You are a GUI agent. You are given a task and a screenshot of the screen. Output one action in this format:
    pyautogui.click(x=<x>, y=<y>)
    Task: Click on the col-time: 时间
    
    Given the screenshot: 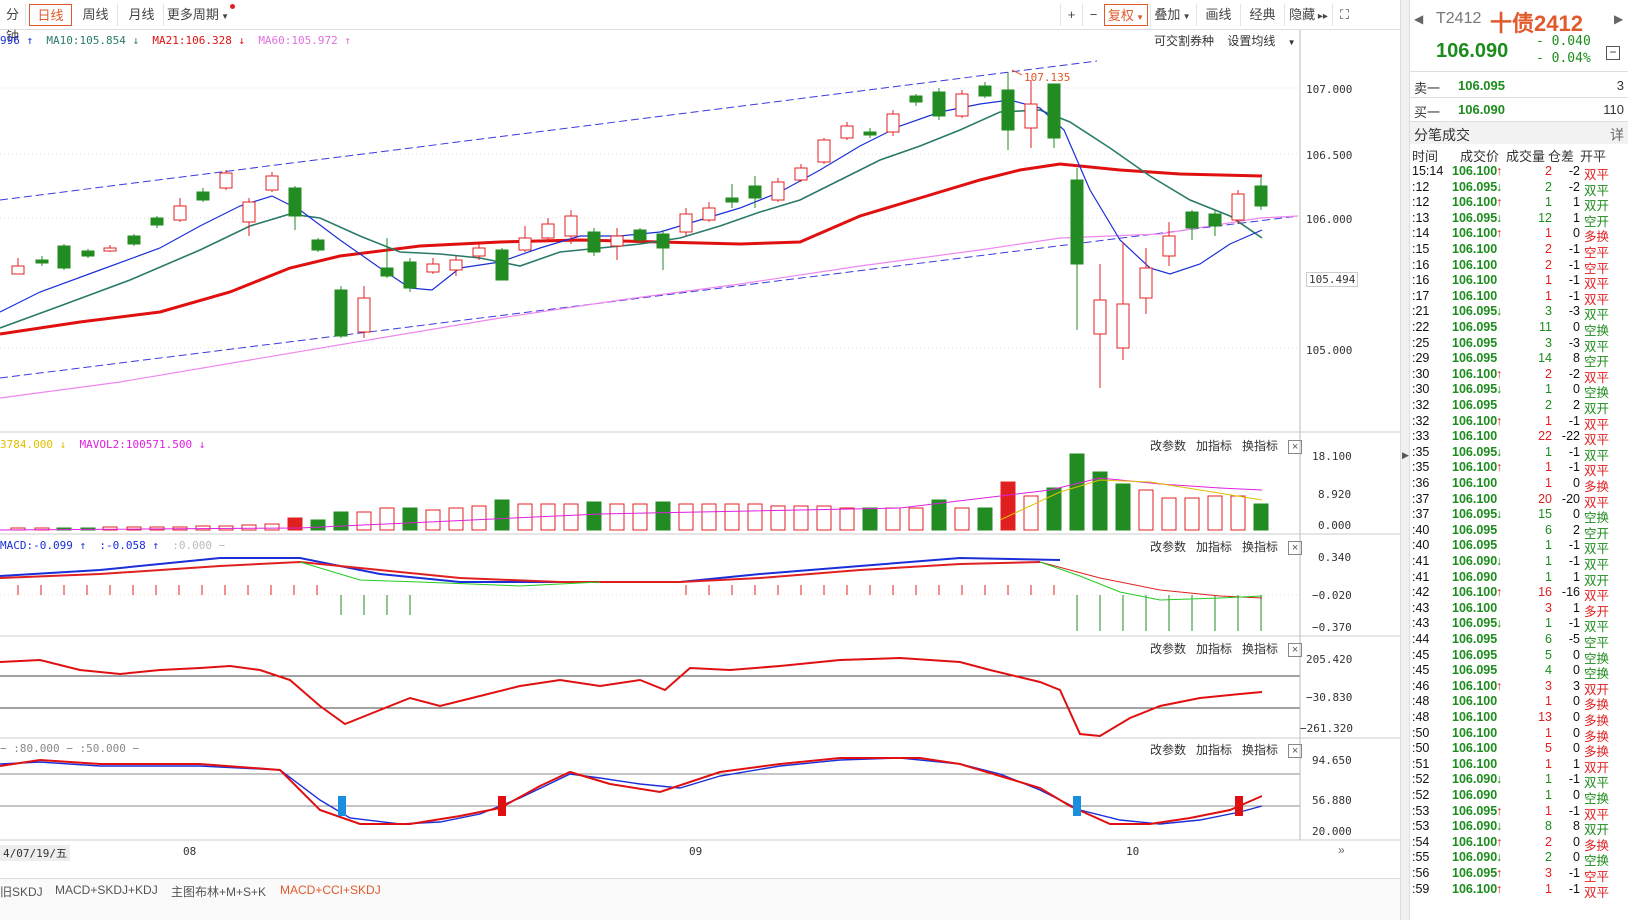 What is the action you would take?
    pyautogui.click(x=1425, y=156)
    